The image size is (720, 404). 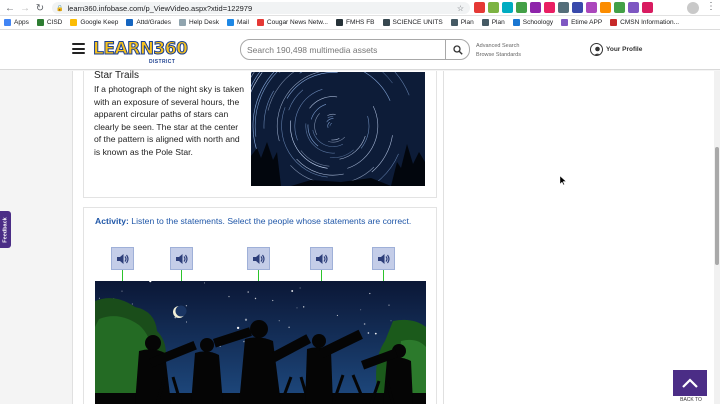 I want to click on bookmark-item: Etime APP, so click(x=581, y=22).